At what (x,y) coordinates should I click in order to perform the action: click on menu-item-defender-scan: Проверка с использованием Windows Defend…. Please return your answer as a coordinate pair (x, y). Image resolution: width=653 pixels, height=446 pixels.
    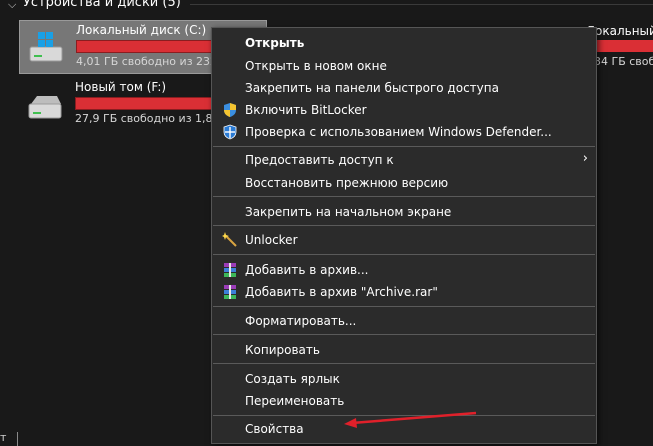
    Looking at the image, I should click on (404, 132).